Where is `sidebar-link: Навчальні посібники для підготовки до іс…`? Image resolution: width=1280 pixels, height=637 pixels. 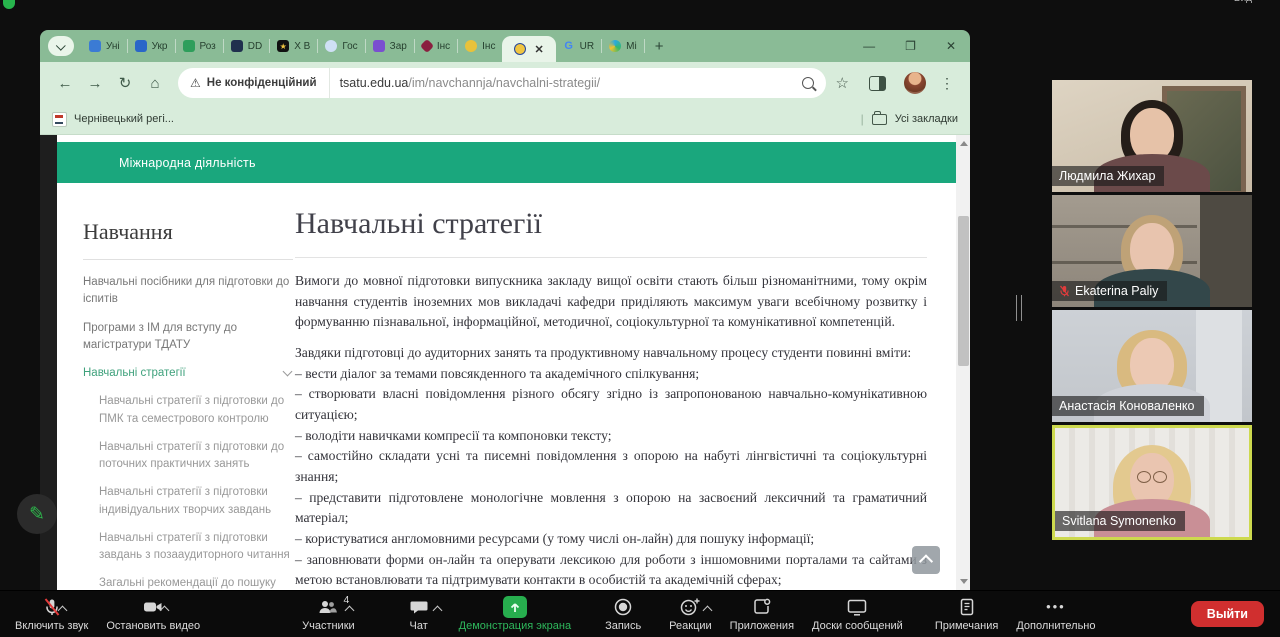
sidebar-link: Навчальні посібники для підготовки до іс… is located at coordinates (188, 291).